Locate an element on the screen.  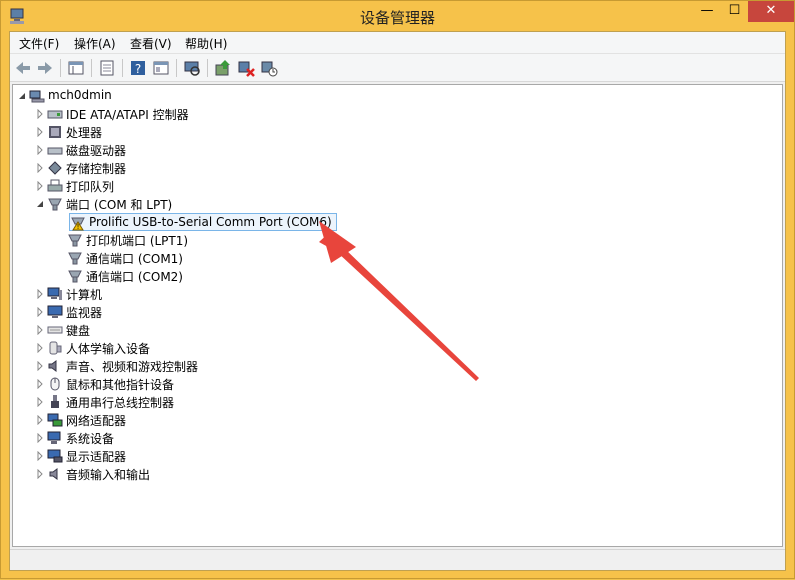
menu-bar: 文件(F) 操作(A) 查看(V) 帮助(H) is located at coordinates (397, 43).